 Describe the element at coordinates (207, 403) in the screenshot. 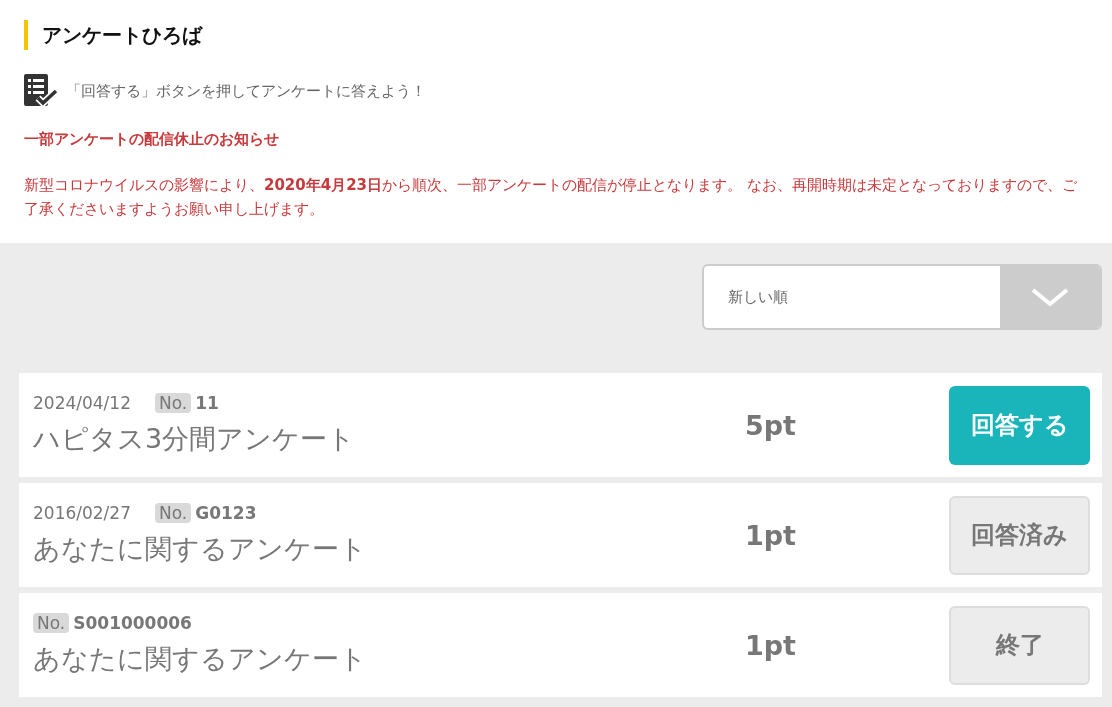

I see `survey-number: 11` at that location.